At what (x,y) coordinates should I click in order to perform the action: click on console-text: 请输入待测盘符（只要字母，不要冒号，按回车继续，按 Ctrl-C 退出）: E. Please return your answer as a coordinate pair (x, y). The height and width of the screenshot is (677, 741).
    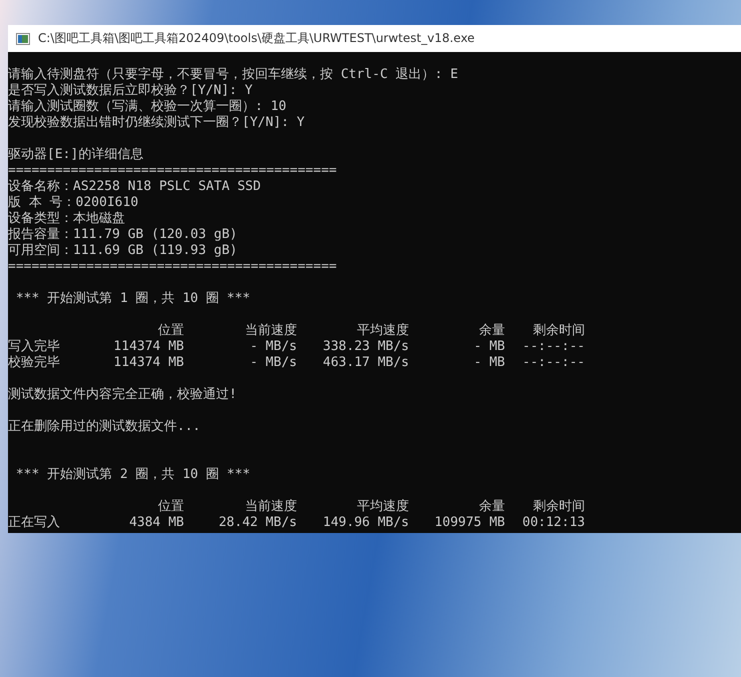
    Looking at the image, I should click on (234, 75).